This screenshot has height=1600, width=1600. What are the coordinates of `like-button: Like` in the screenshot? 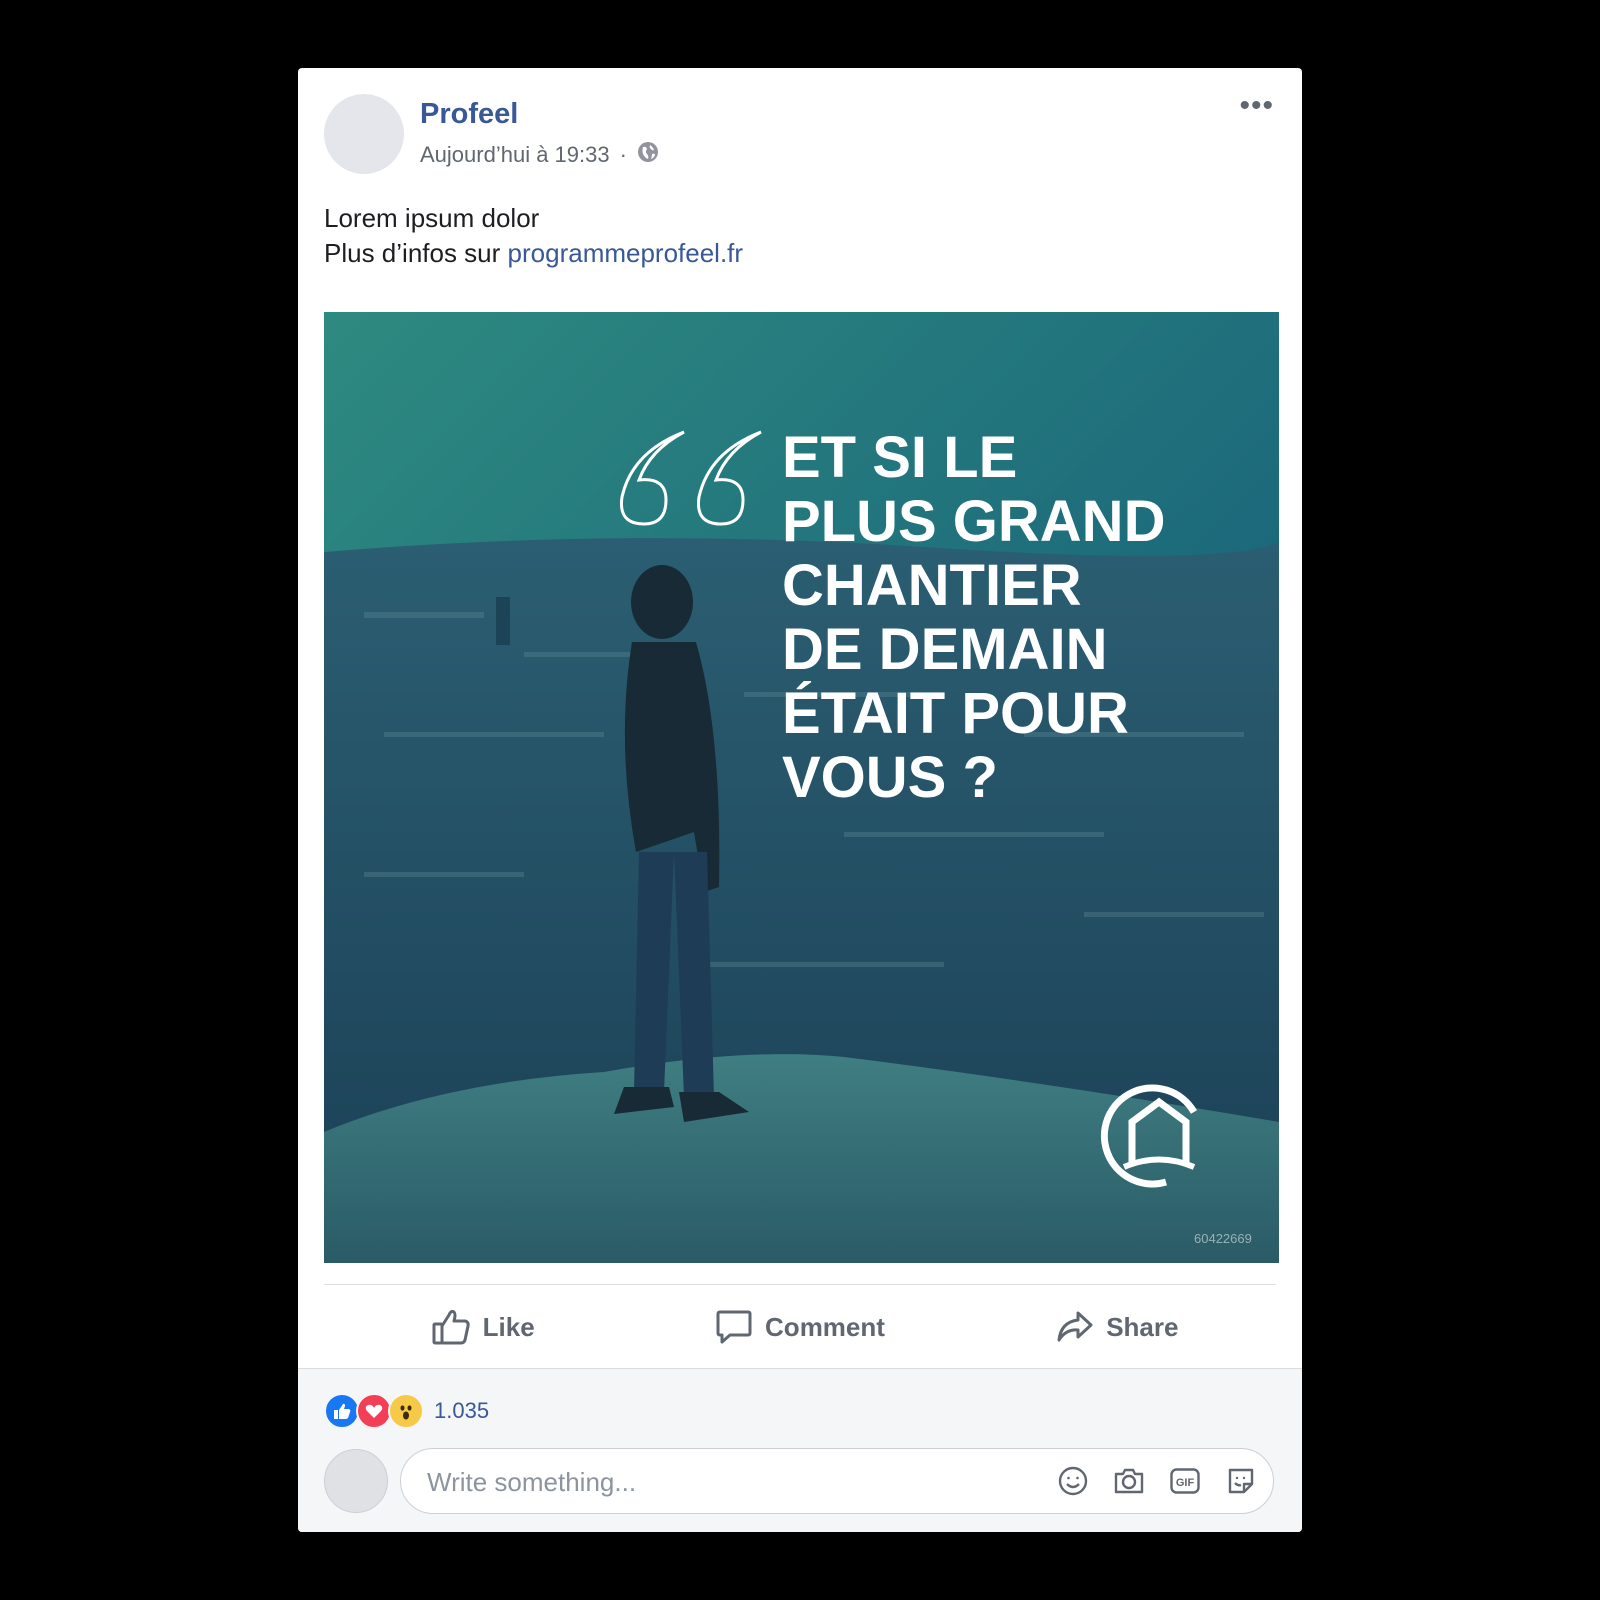 It's located at (482, 1327).